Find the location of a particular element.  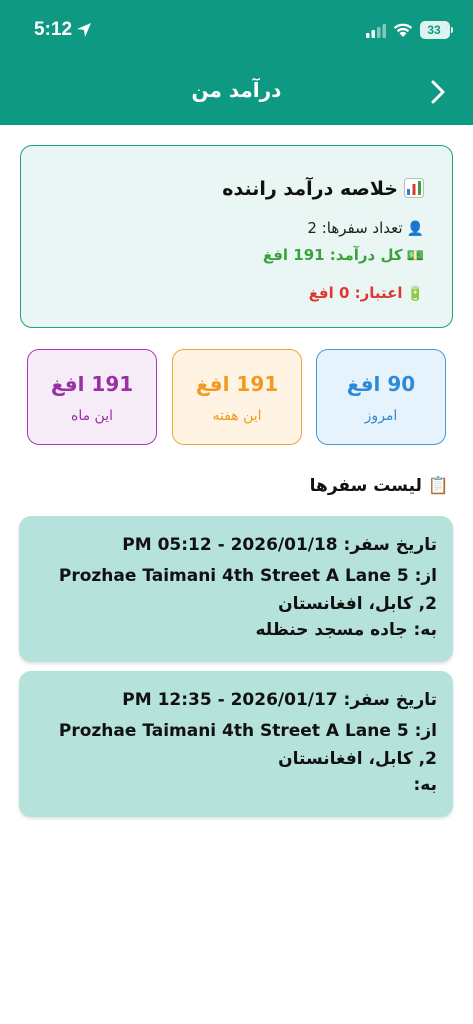

stat-month-card: 191 افغ این ماه is located at coordinates (92, 397).